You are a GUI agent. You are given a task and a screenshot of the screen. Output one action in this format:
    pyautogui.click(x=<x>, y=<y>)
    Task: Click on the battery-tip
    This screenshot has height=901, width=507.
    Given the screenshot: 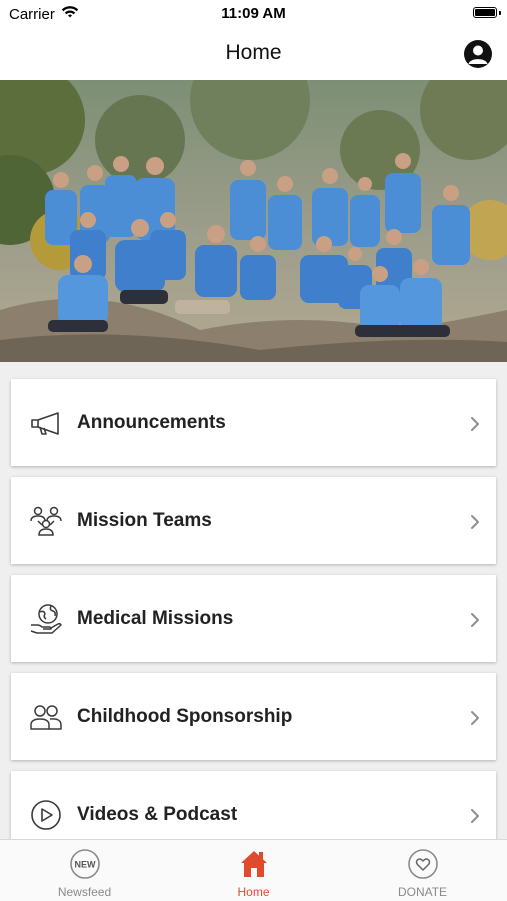 What is the action you would take?
    pyautogui.click(x=500, y=13)
    